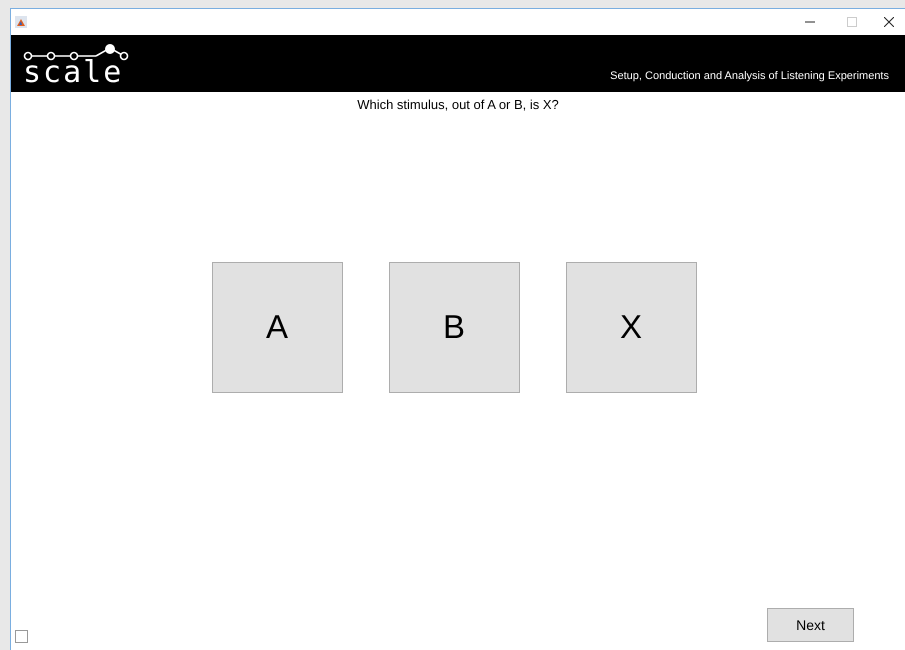  Describe the element at coordinates (631, 327) in the screenshot. I see `stimulus-button: X` at that location.